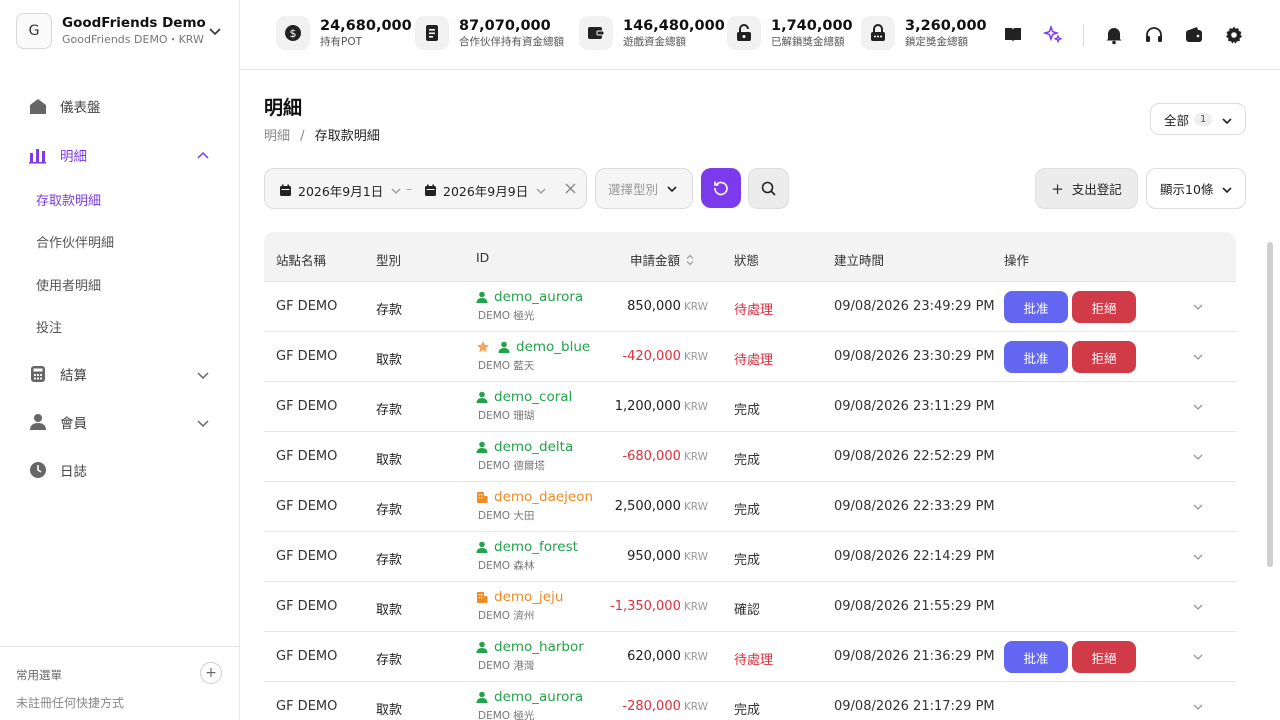 This screenshot has height=720, width=1280. I want to click on user-link: demo_forest, so click(527, 547).